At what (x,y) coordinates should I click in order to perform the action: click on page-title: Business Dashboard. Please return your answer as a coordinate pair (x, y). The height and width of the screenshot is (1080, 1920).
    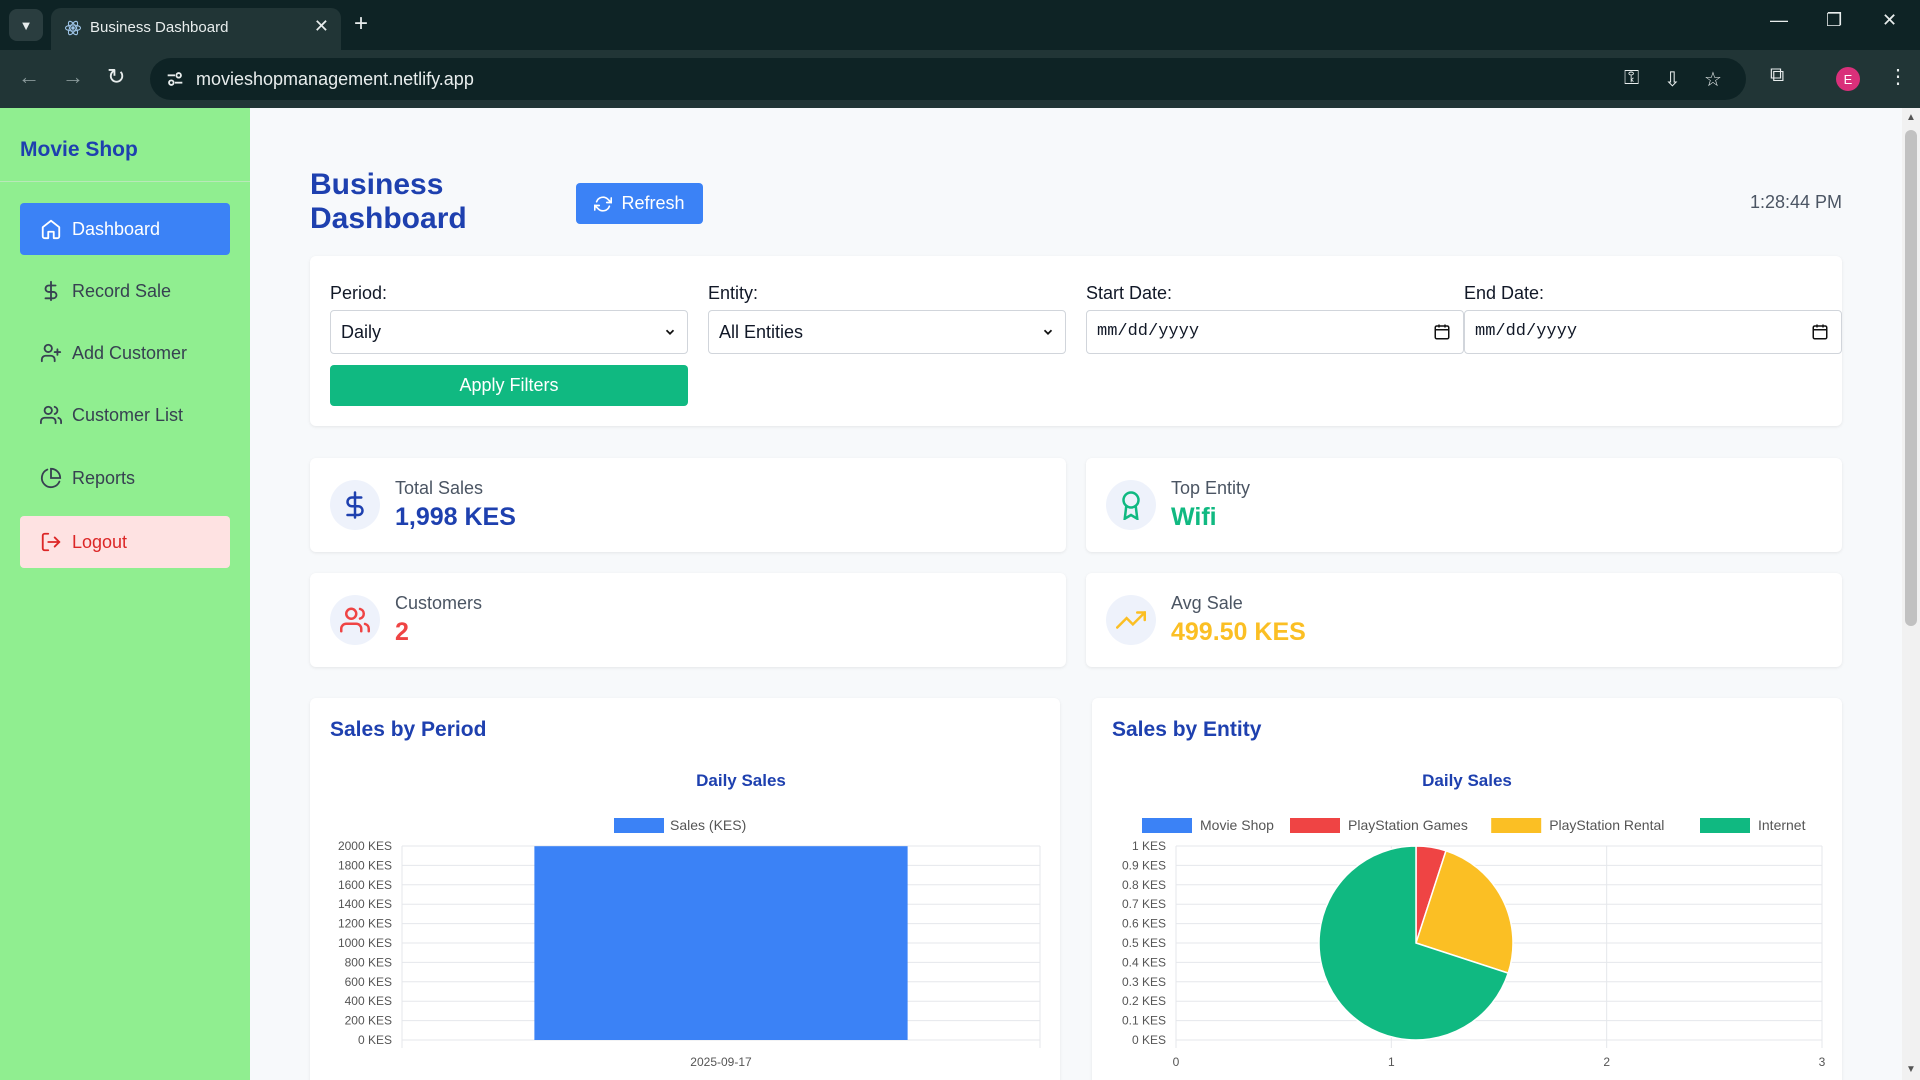
    Looking at the image, I should click on (388, 201).